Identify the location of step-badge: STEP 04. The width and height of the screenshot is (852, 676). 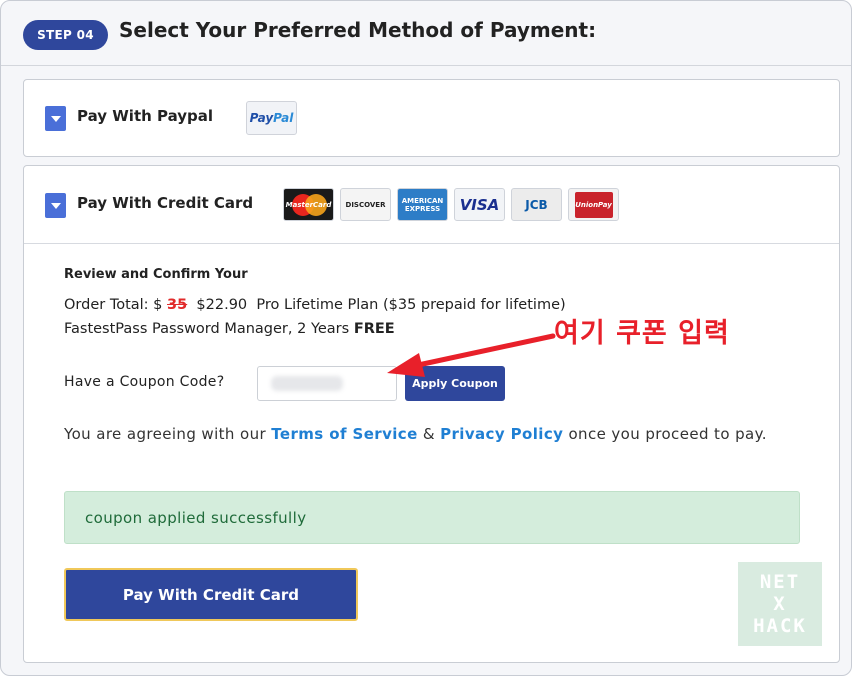
(65, 35).